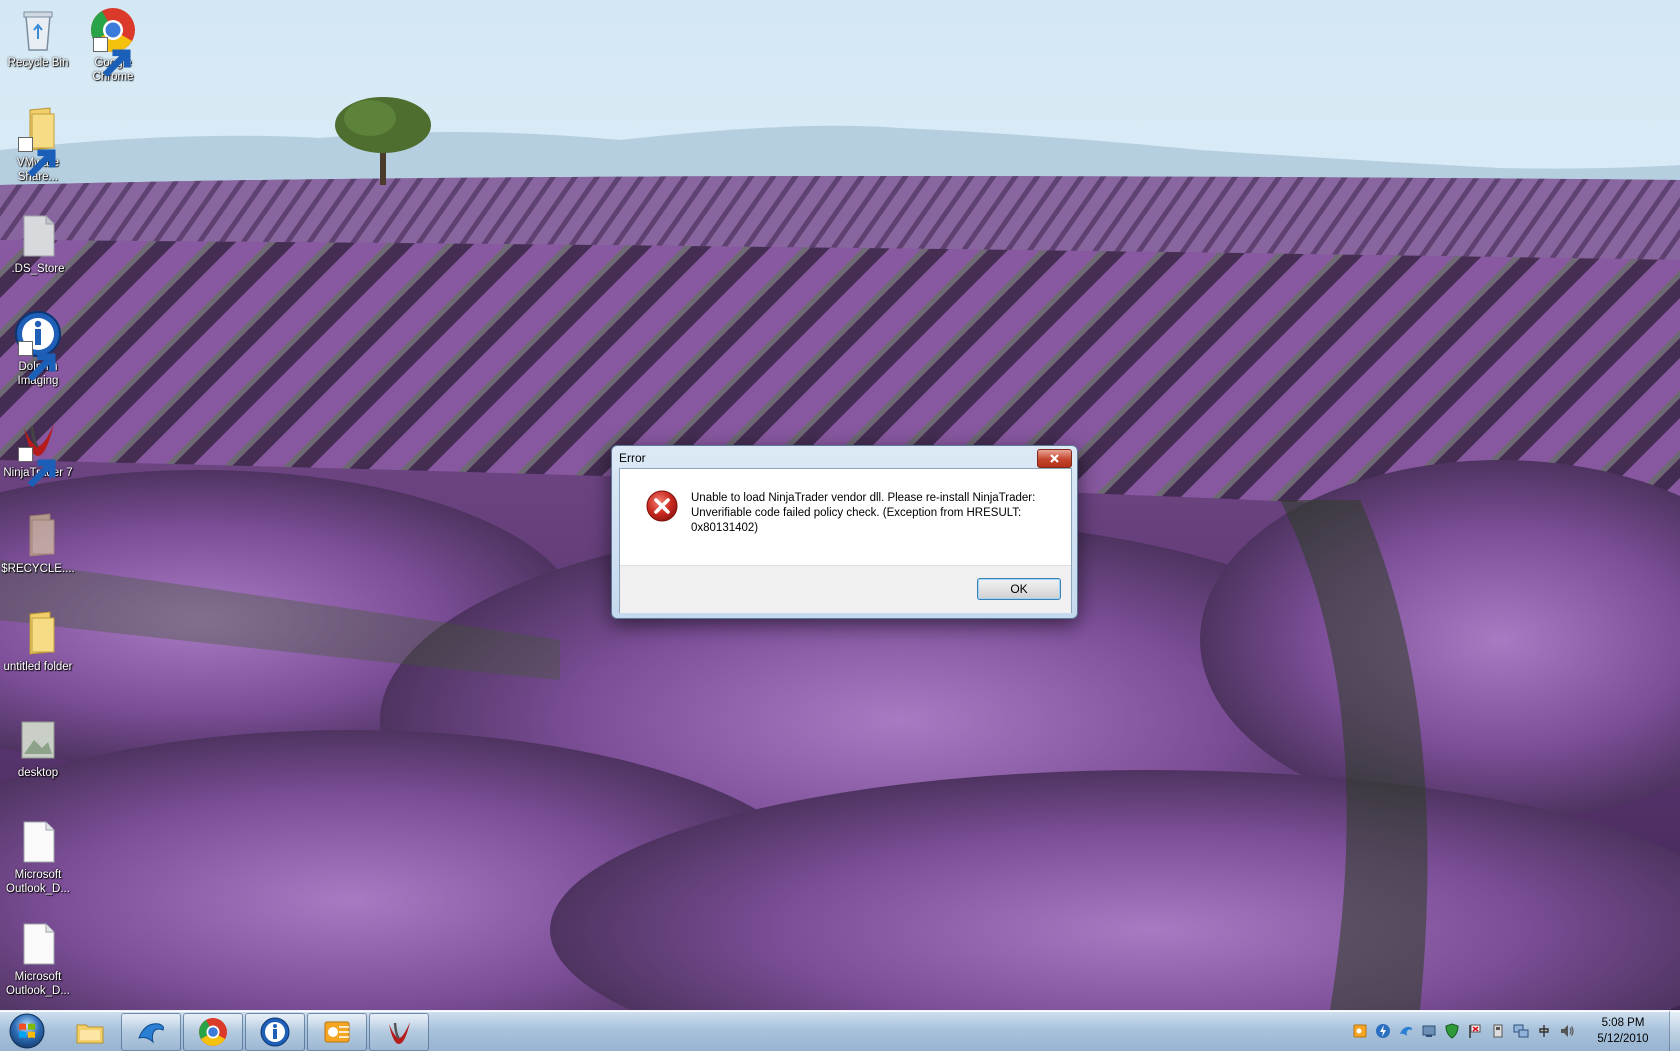  I want to click on desktop-icon-label: Recycle Bin, so click(38, 63).